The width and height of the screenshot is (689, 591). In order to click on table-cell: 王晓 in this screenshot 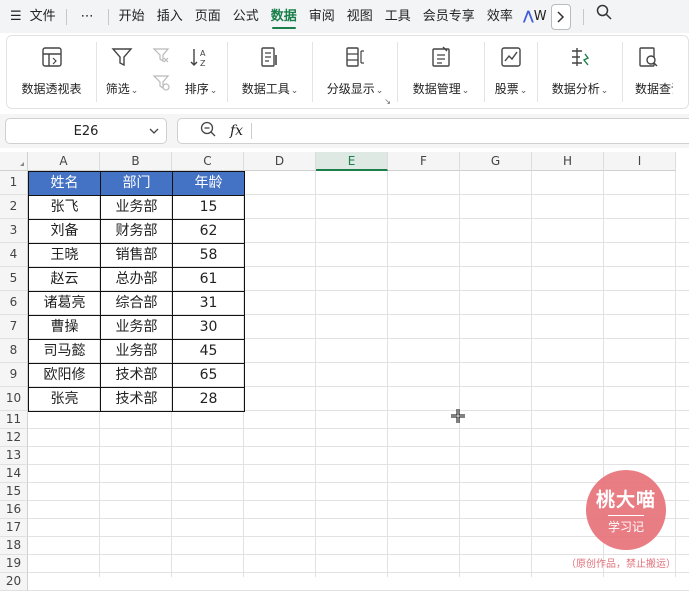, I will do `click(64, 255)`.